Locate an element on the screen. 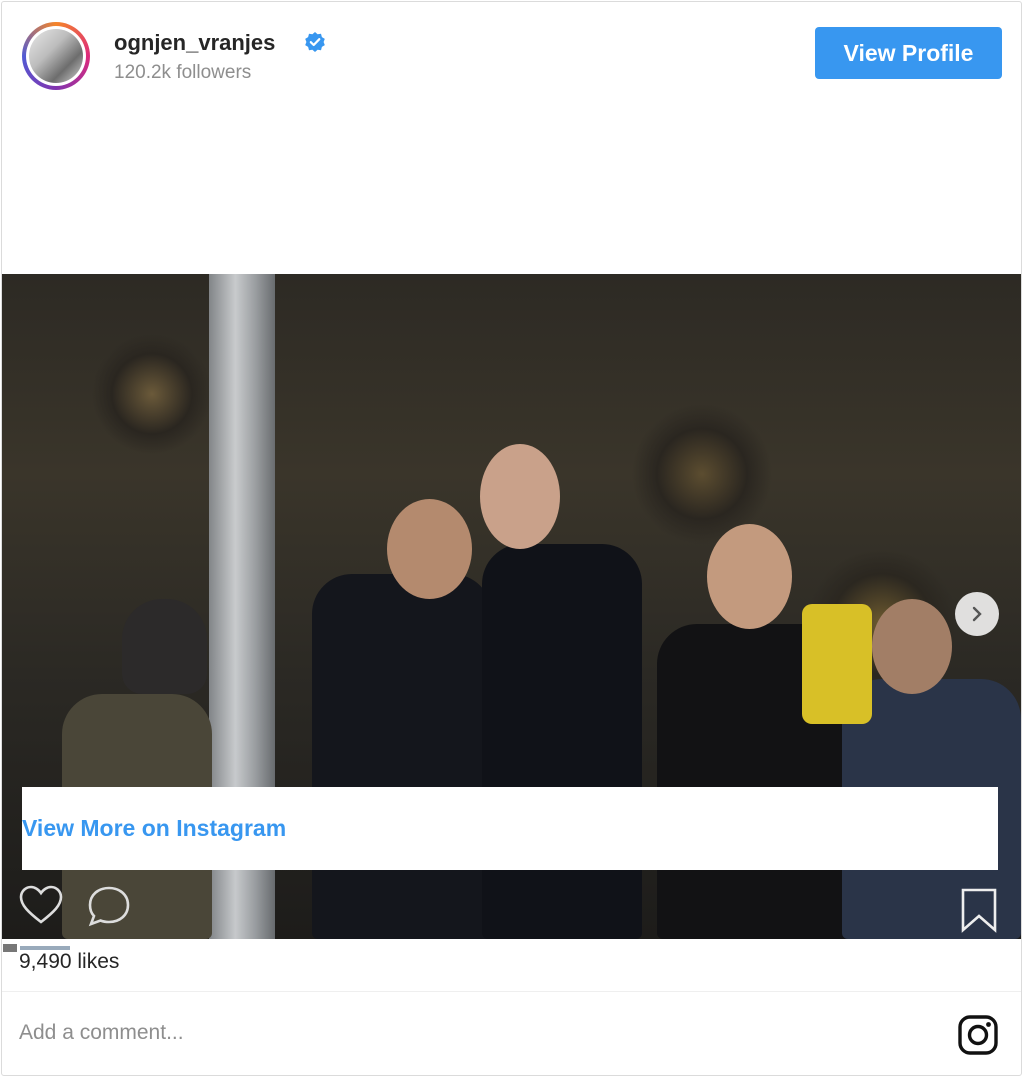 Image resolution: width=1024 pixels, height=1076 pixels. comment-icon is located at coordinates (109, 906).